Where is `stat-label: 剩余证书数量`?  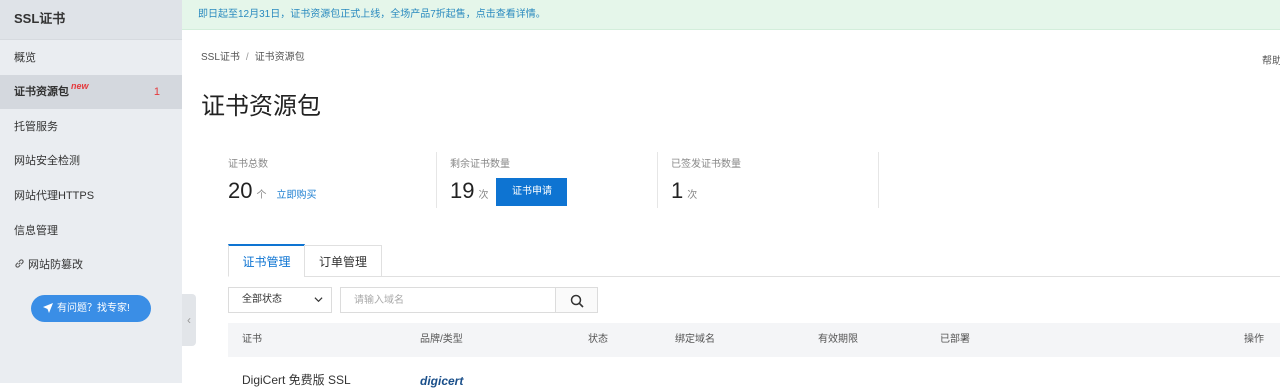 stat-label: 剩余证书数量 is located at coordinates (480, 164).